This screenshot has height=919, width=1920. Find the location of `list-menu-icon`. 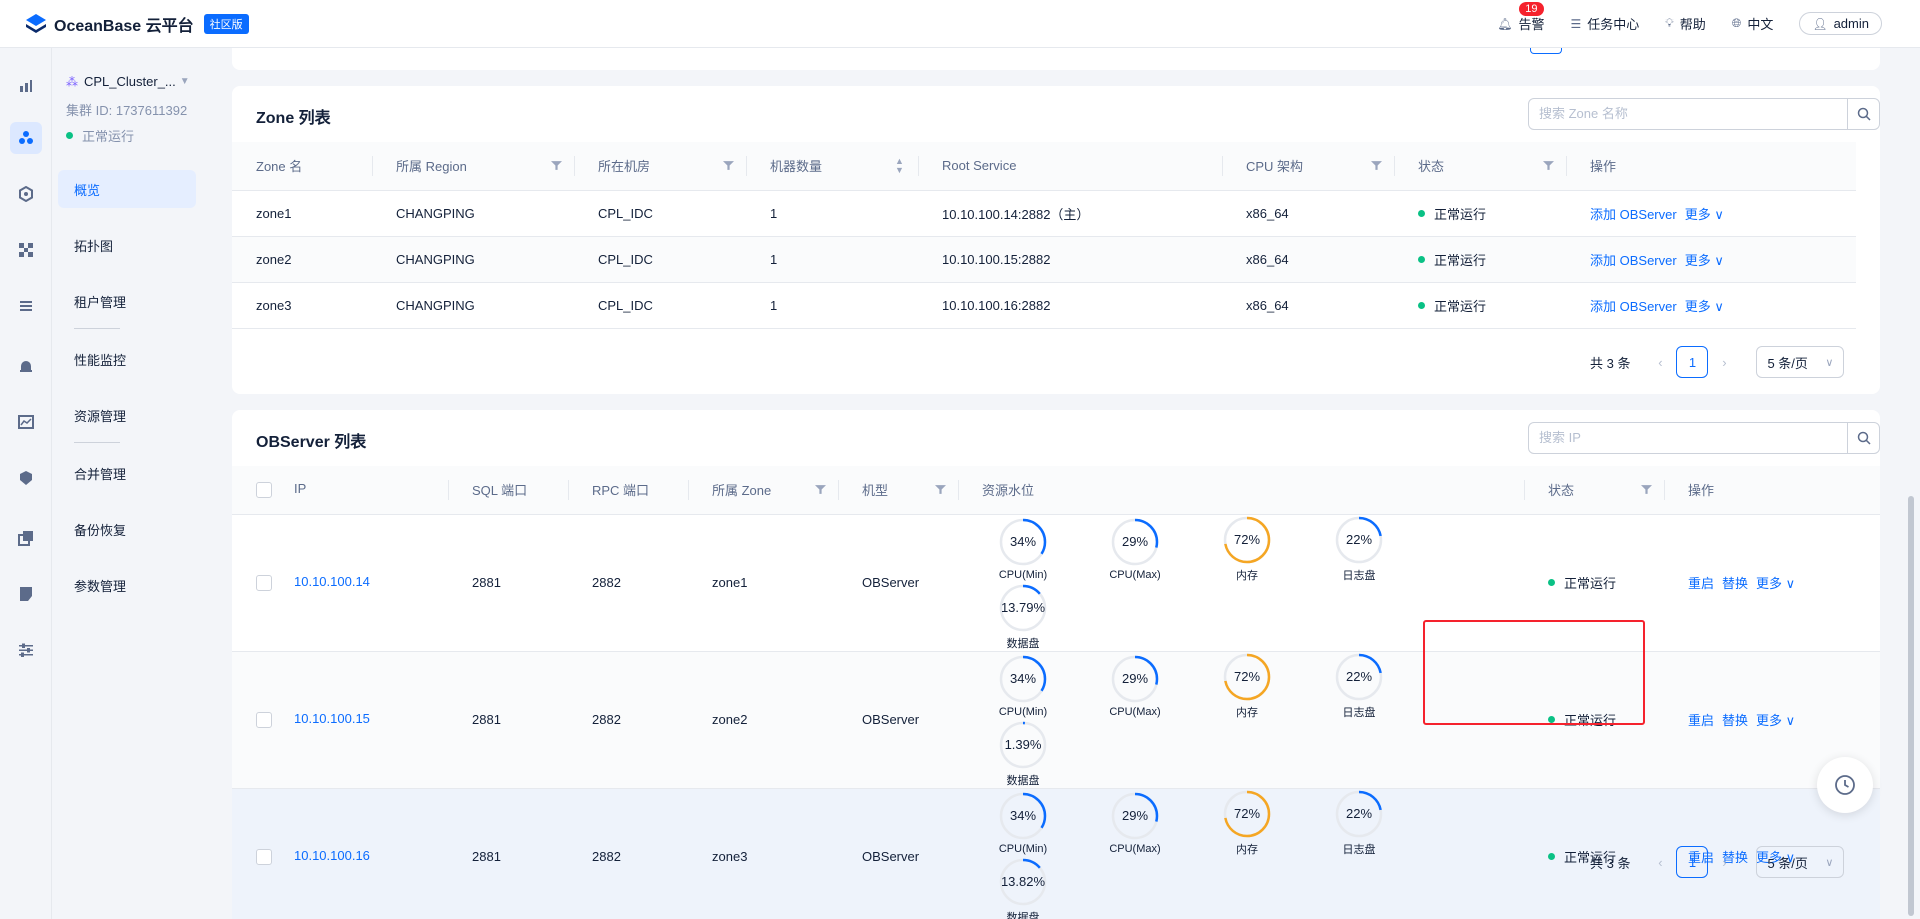

list-menu-icon is located at coordinates (26, 306).